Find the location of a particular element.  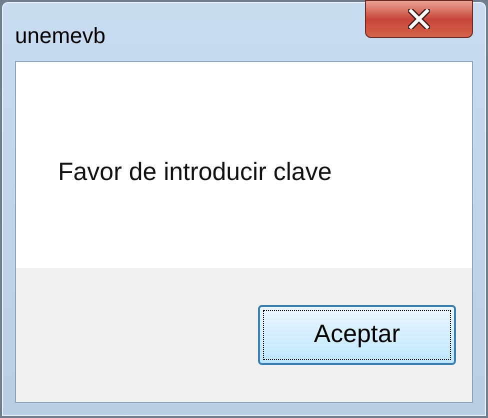

close-icon is located at coordinates (419, 19).